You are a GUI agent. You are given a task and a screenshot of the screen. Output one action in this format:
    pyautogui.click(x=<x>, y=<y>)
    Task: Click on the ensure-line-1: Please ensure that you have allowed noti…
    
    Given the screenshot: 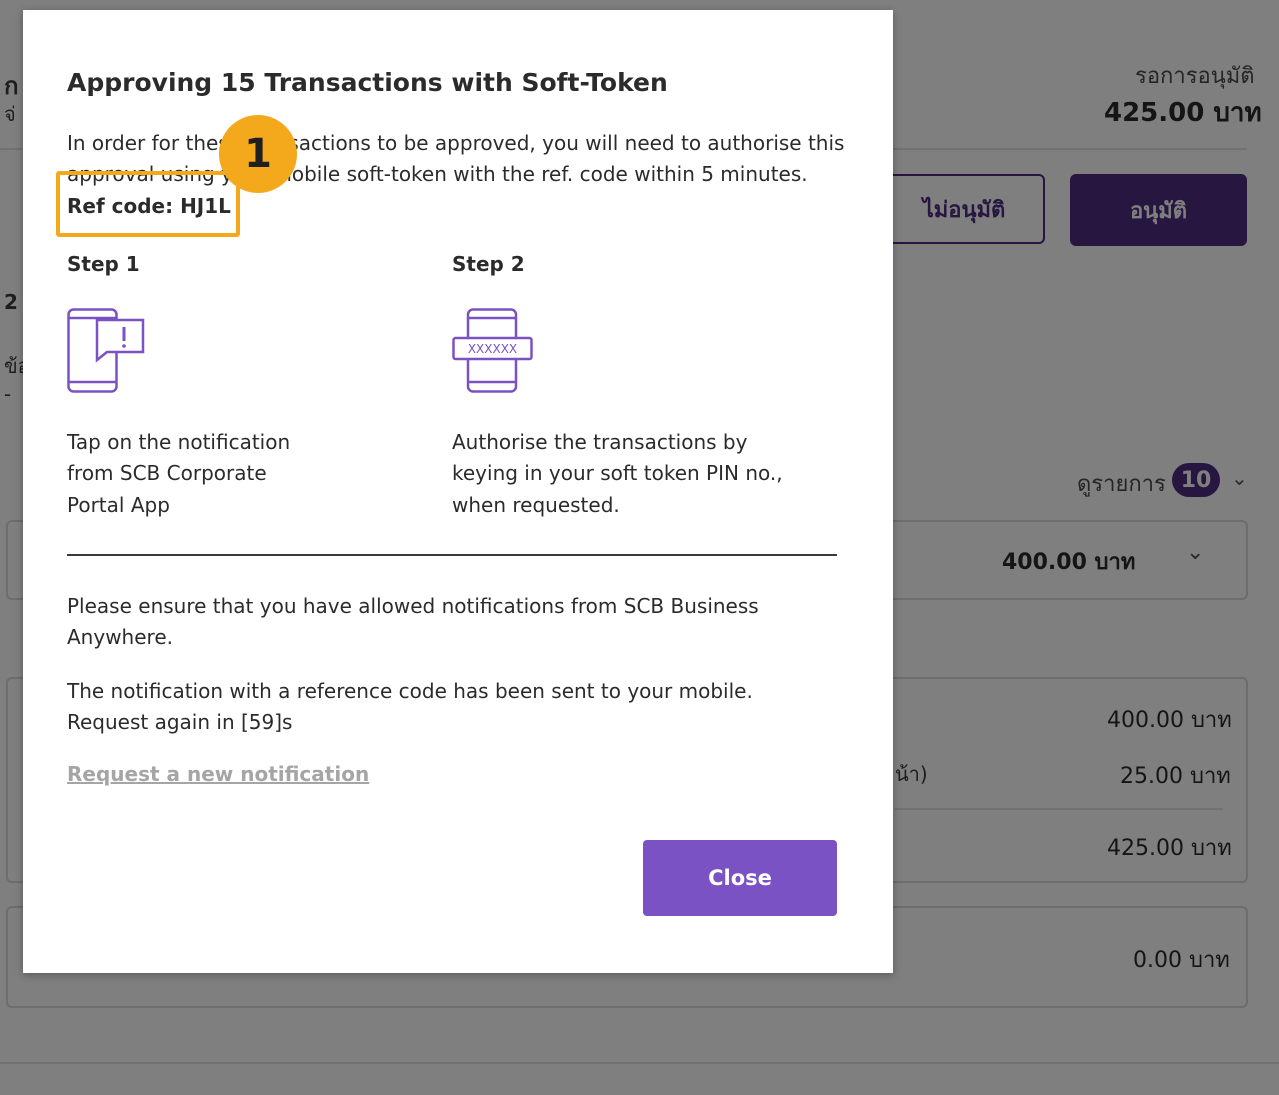 What is the action you would take?
    pyautogui.click(x=413, y=606)
    